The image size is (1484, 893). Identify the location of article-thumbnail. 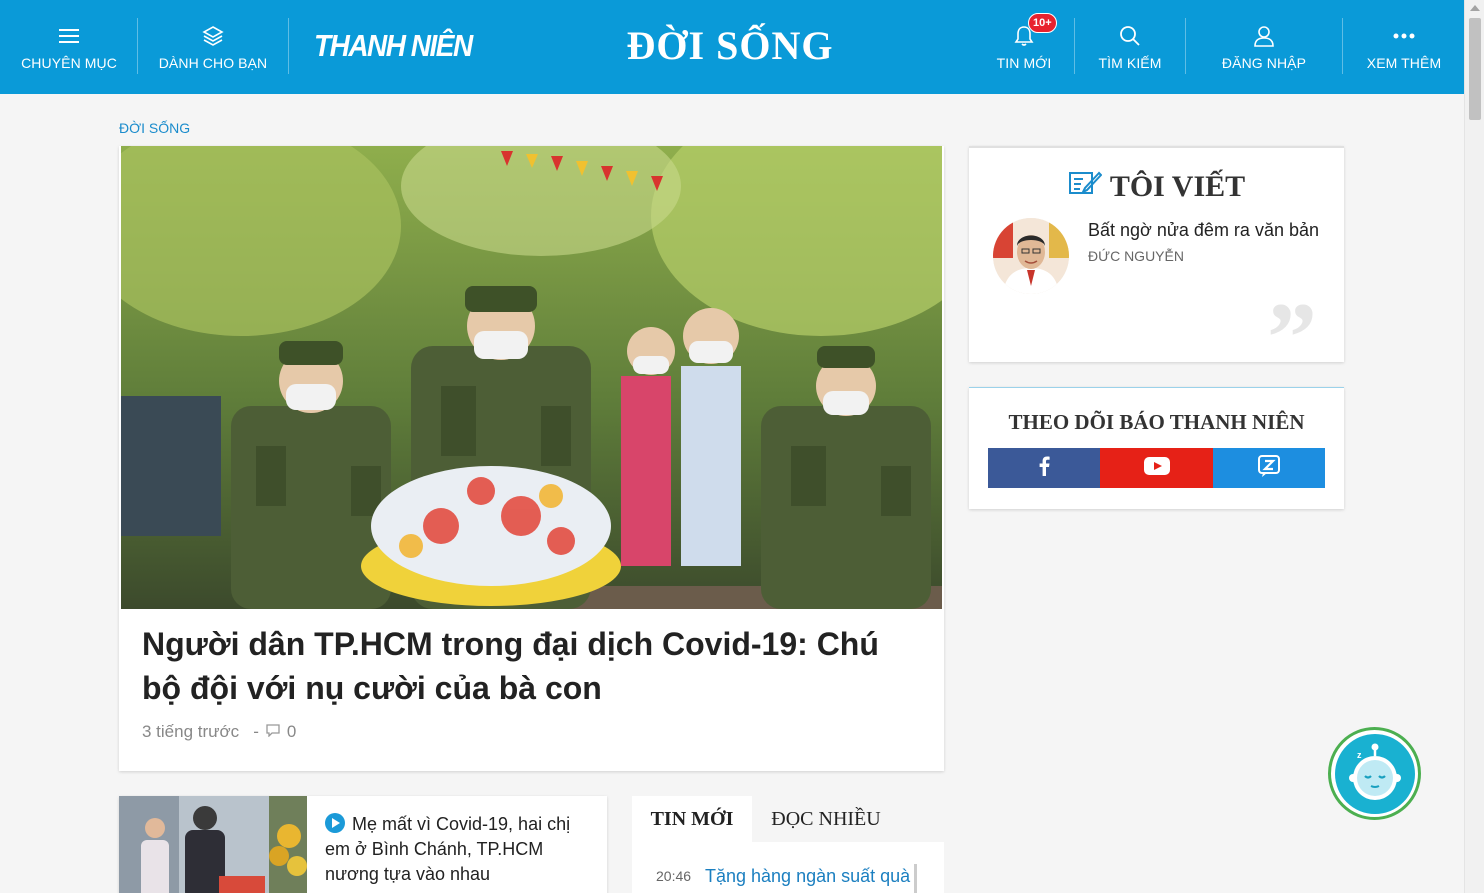
(213, 844).